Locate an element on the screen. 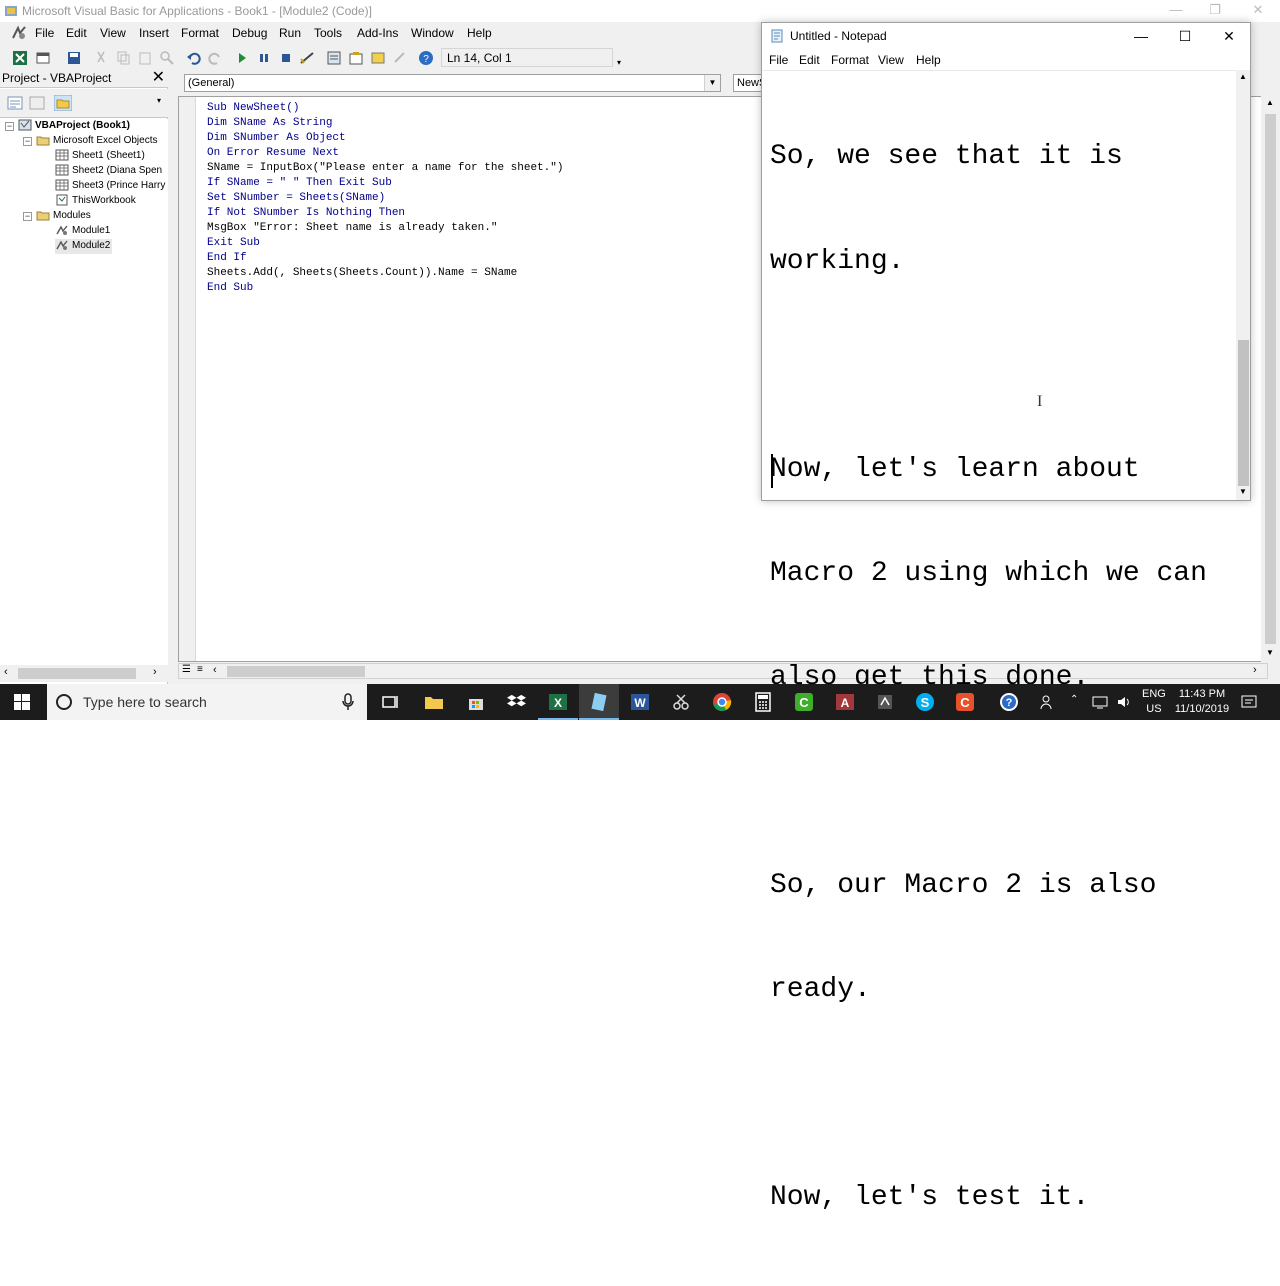  tree-item-sheet3: Sheet3 (Prince Harry is located at coordinates (110, 186).